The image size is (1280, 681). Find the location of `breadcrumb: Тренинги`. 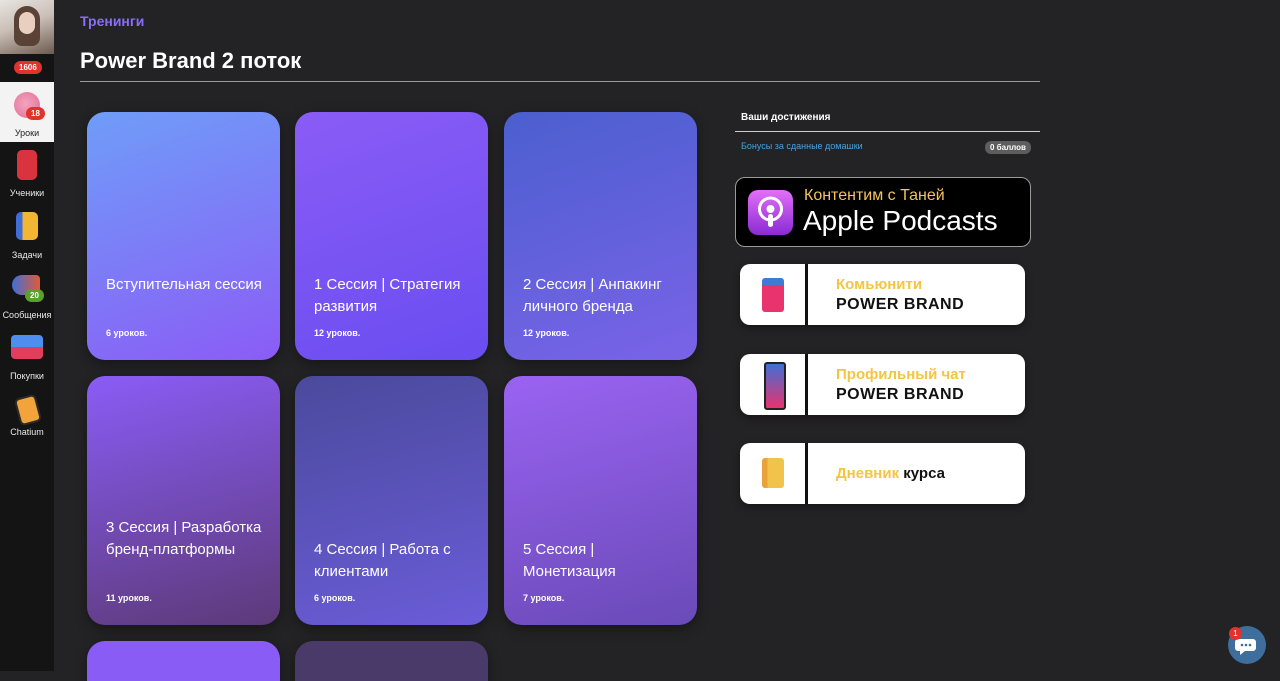

breadcrumb: Тренинги is located at coordinates (112, 21).